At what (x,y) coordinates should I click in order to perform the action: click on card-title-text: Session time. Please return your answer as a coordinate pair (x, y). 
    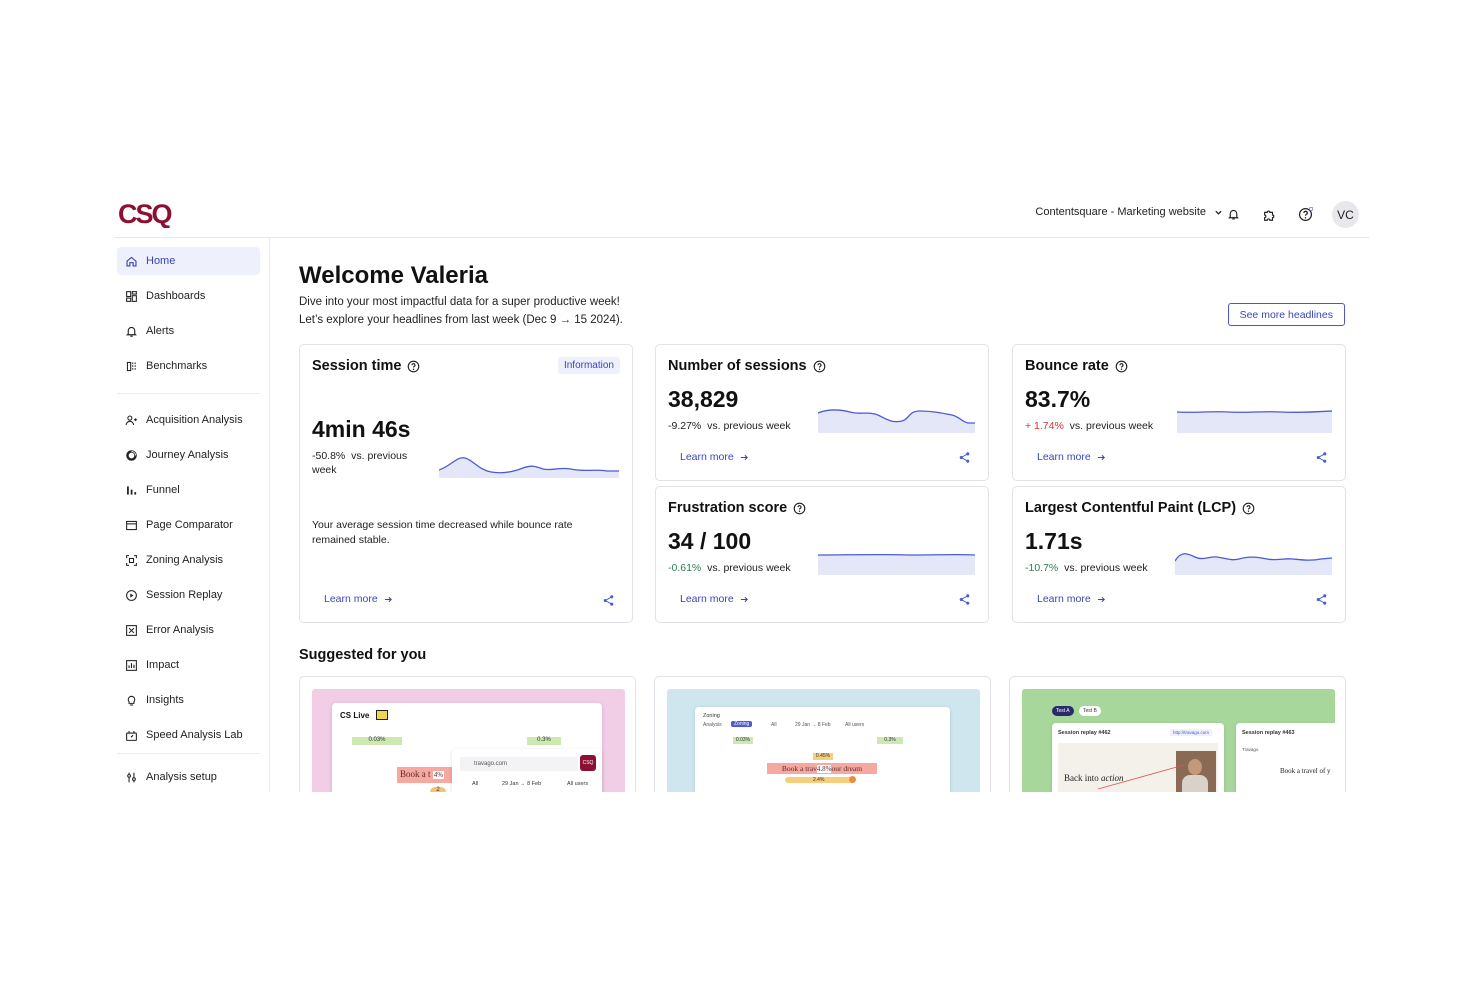
    Looking at the image, I should click on (357, 366).